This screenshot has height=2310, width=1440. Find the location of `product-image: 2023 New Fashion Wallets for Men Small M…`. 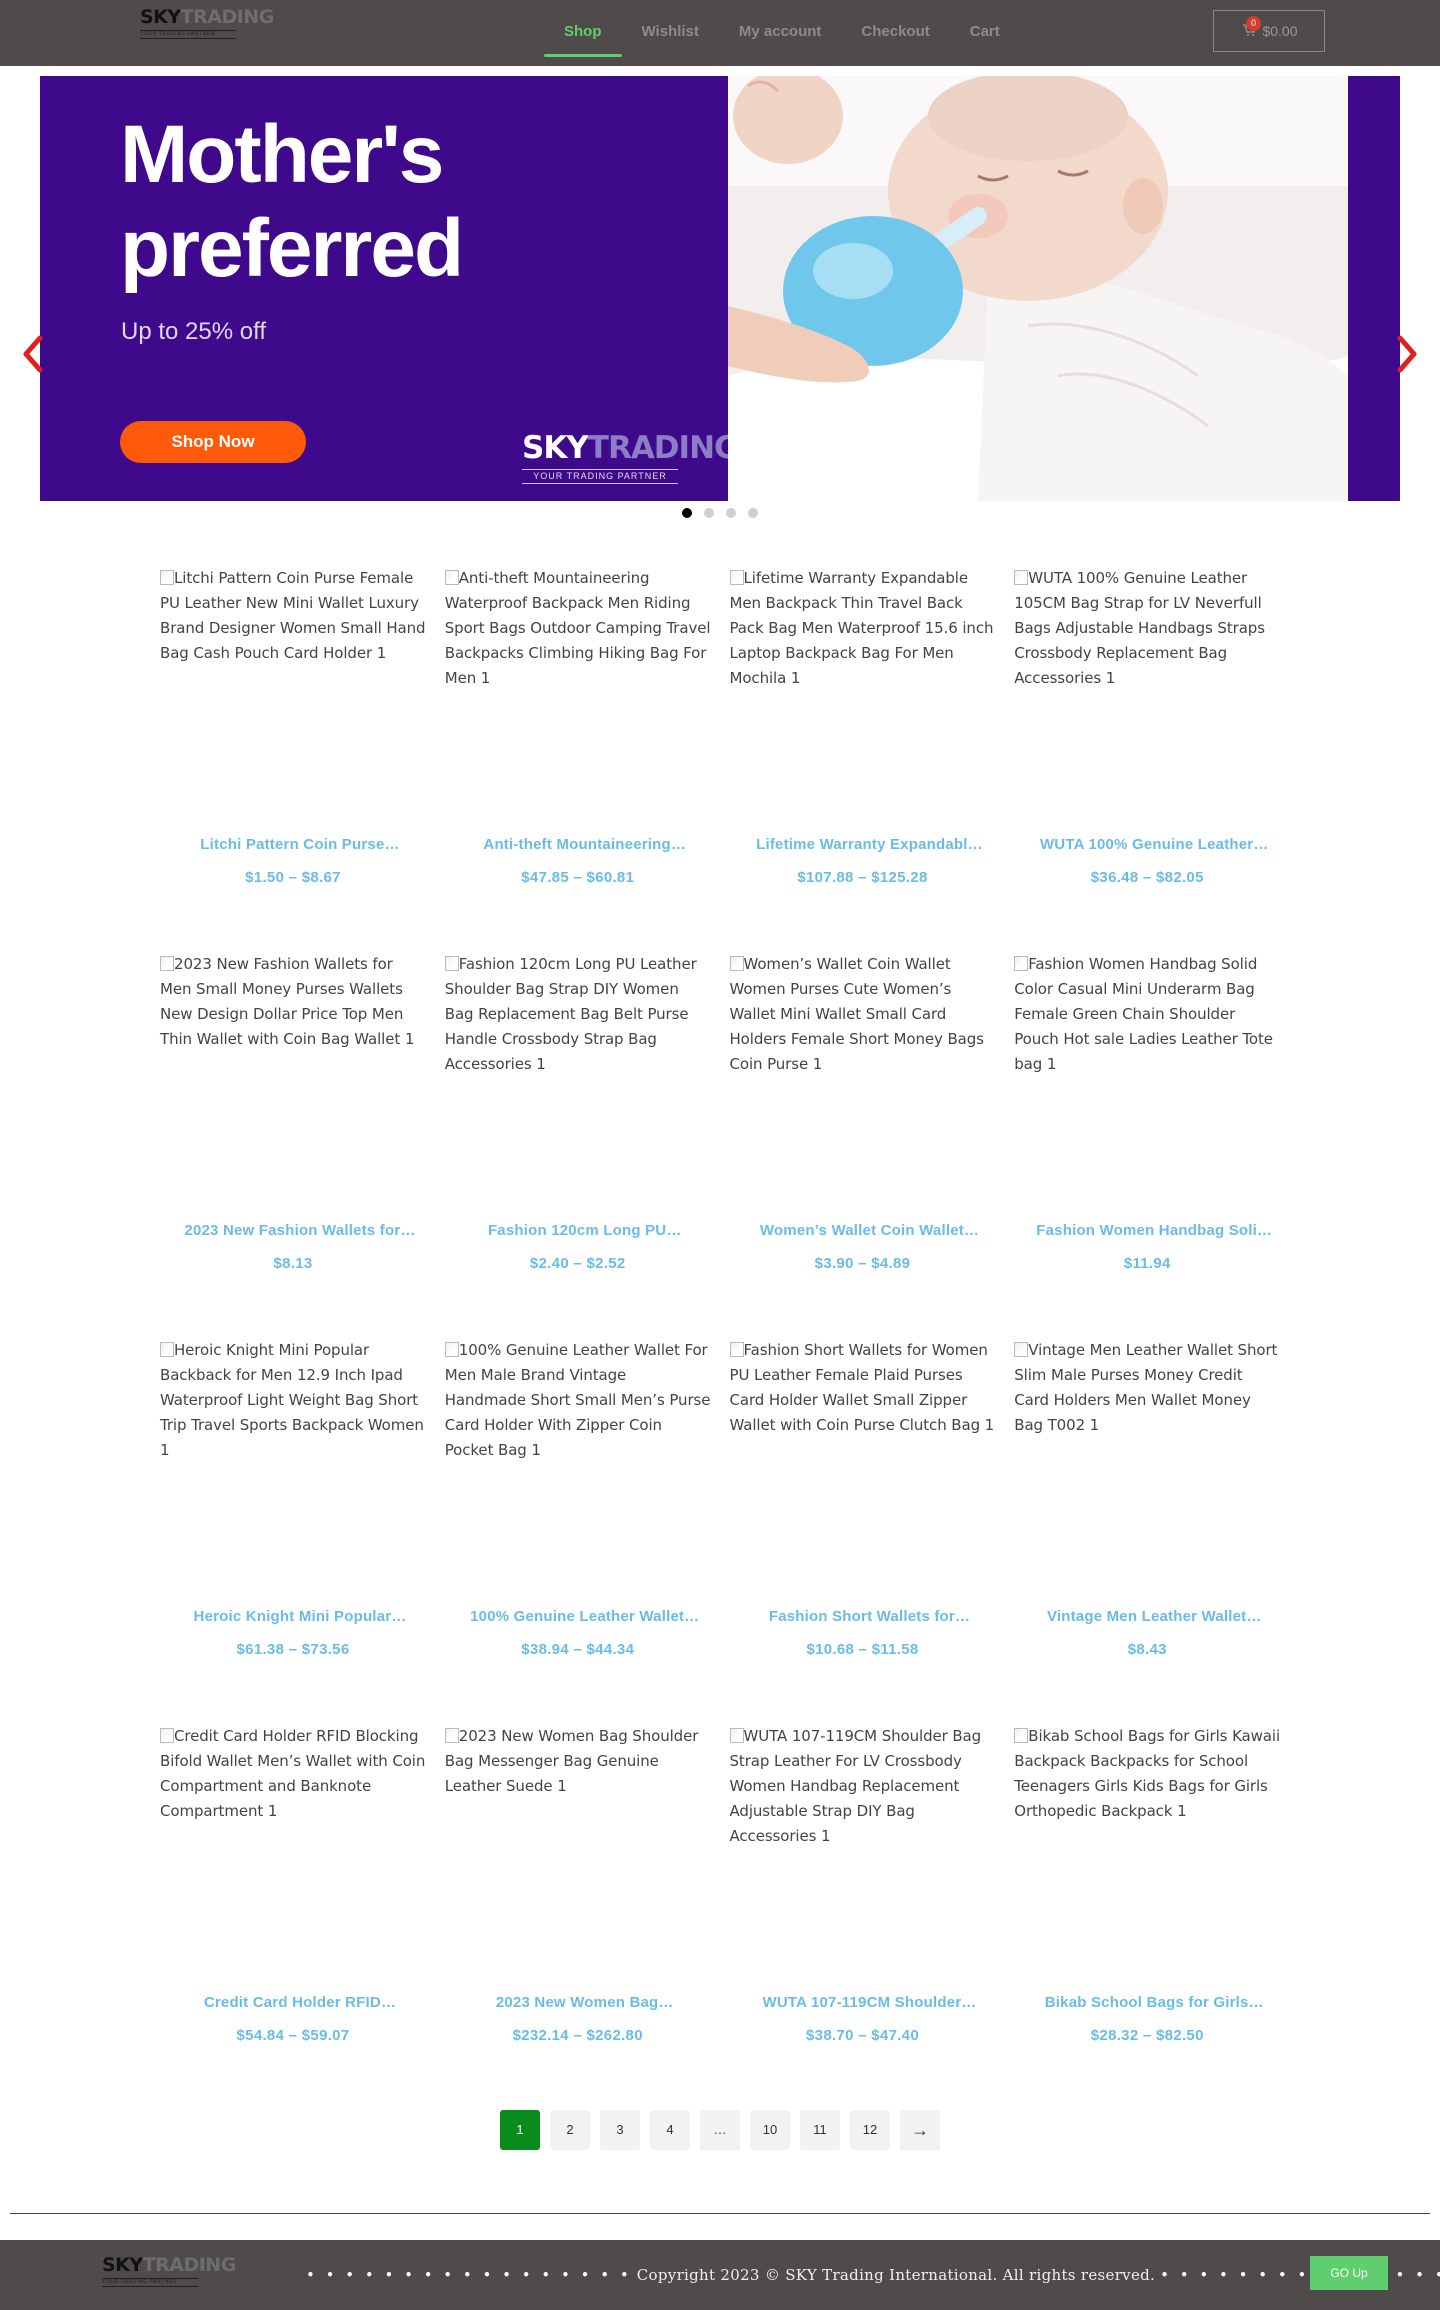

product-image: 2023 New Fashion Wallets for Men Small M… is located at coordinates (293, 1062).